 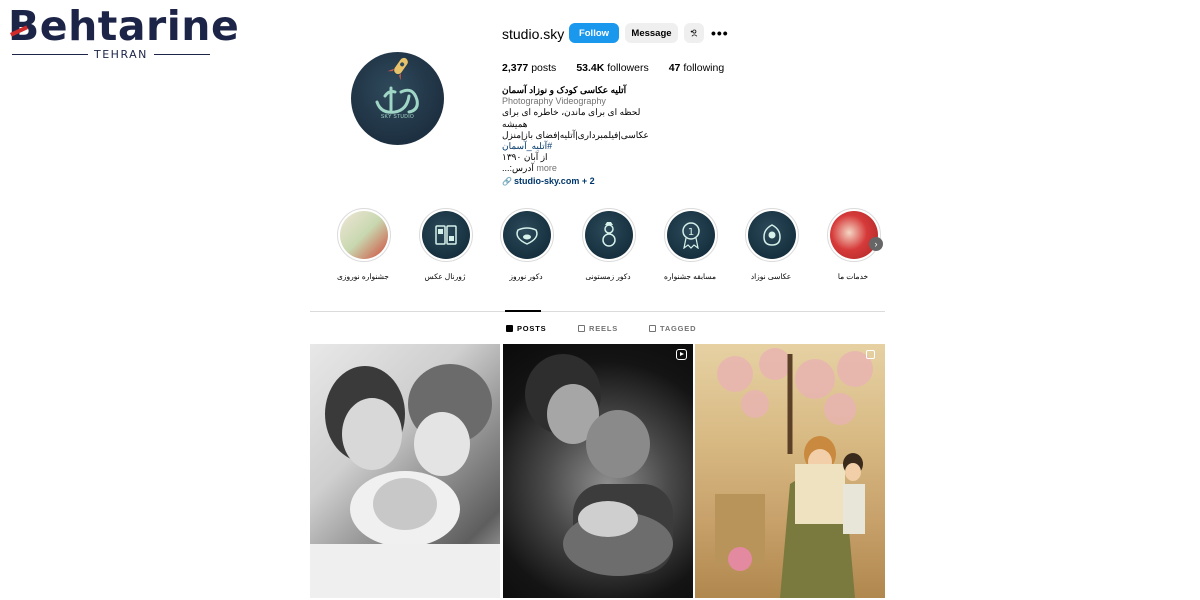 I want to click on tab-tagged: TAGGED, so click(x=672, y=328).